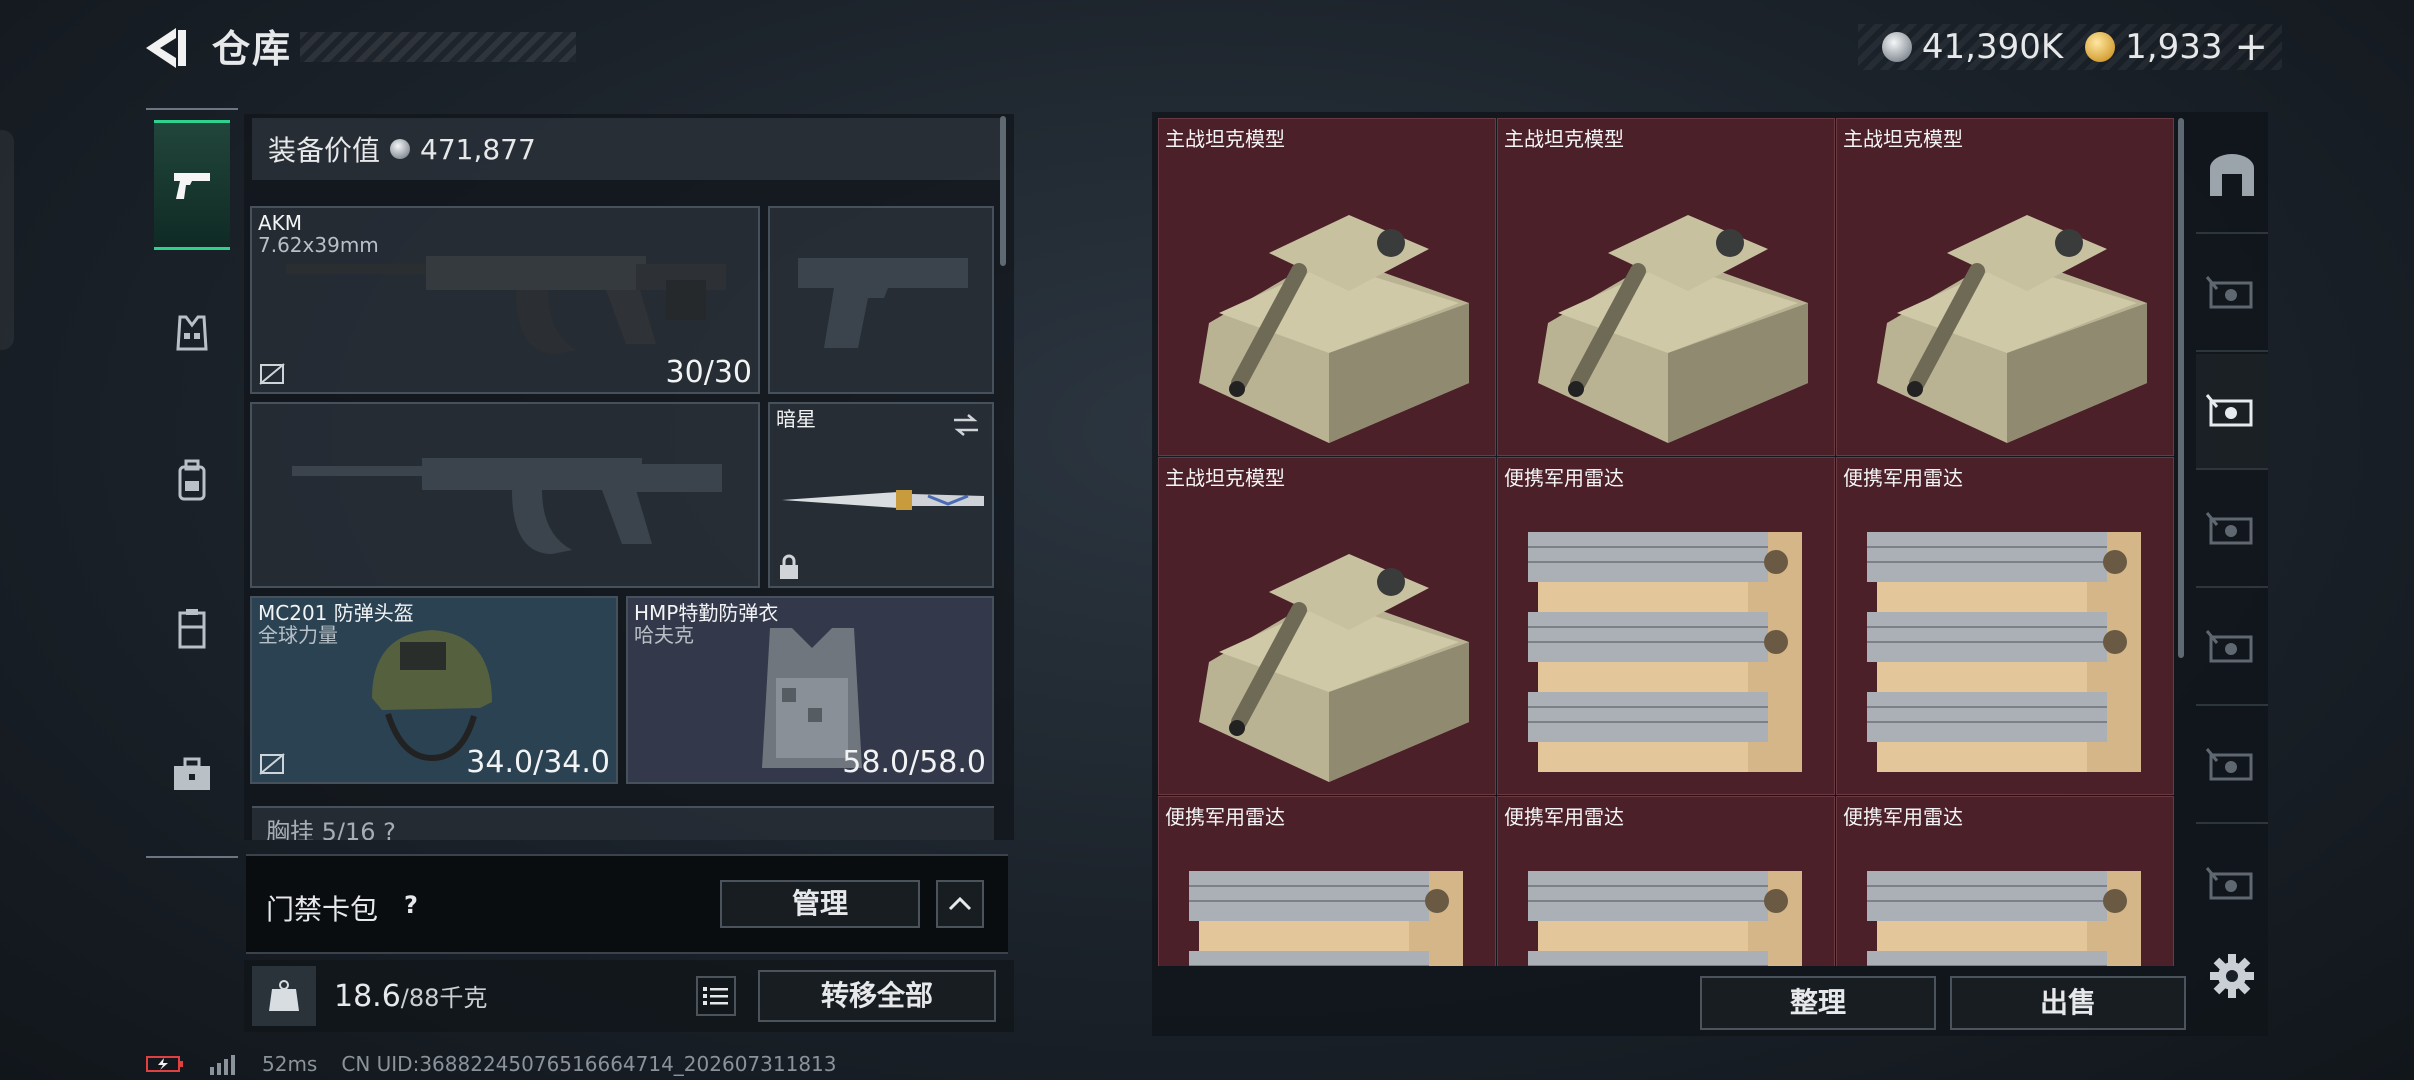 Image resolution: width=2414 pixels, height=1080 pixels. I want to click on armor-durability: 58.0/58.0, so click(914, 762).